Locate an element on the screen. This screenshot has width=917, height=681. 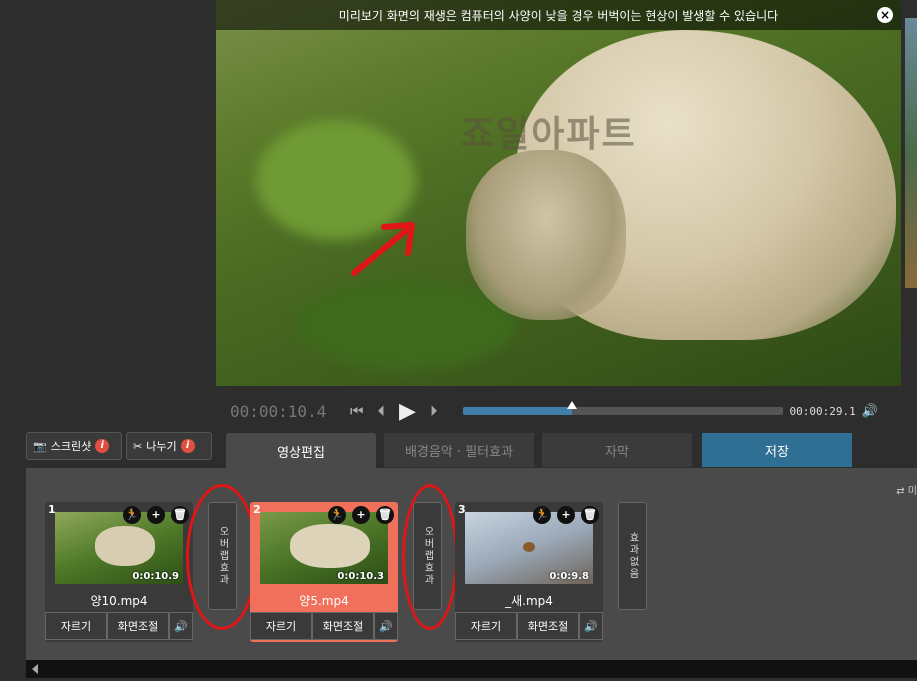
camera-icon: 📷 is located at coordinates (40, 446).